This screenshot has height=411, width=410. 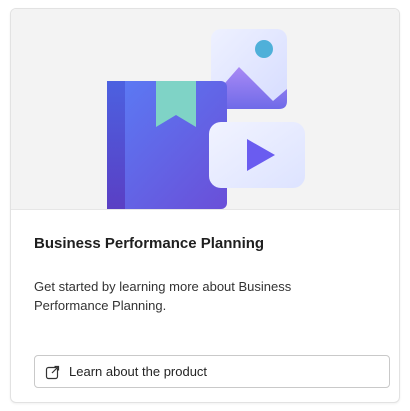 I want to click on card-title: Business Performance Planning, so click(x=149, y=243).